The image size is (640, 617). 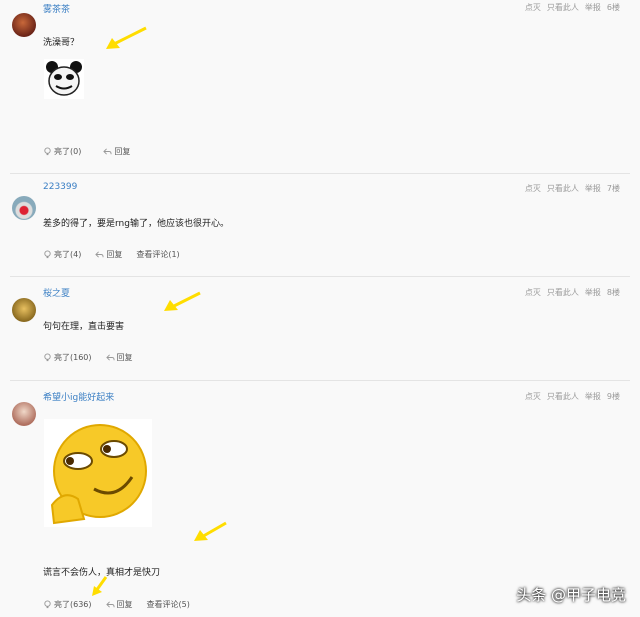 I want to click on post-actions: 亮了(0) 回复, so click(x=86, y=151).